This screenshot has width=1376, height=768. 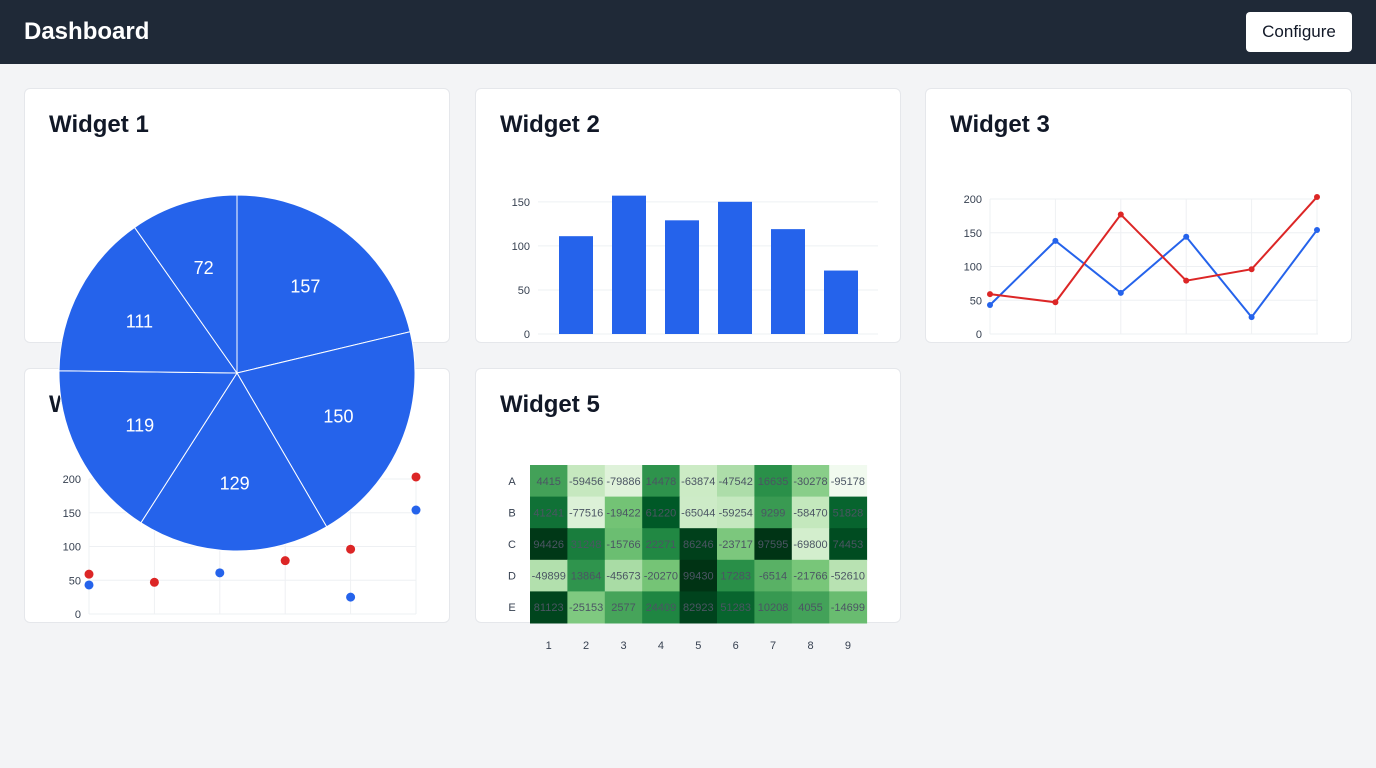 I want to click on cell-value: -79886, so click(x=623, y=482).